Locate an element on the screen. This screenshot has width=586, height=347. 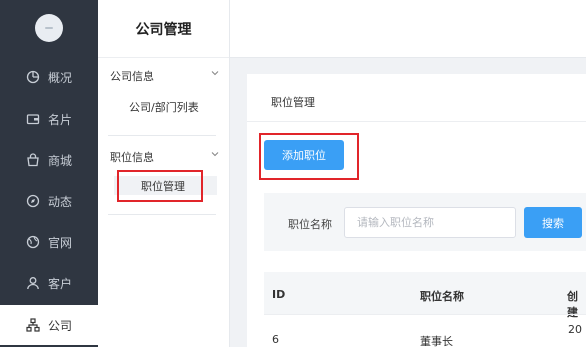
column-header-created: 创建 is located at coordinates (572, 304).